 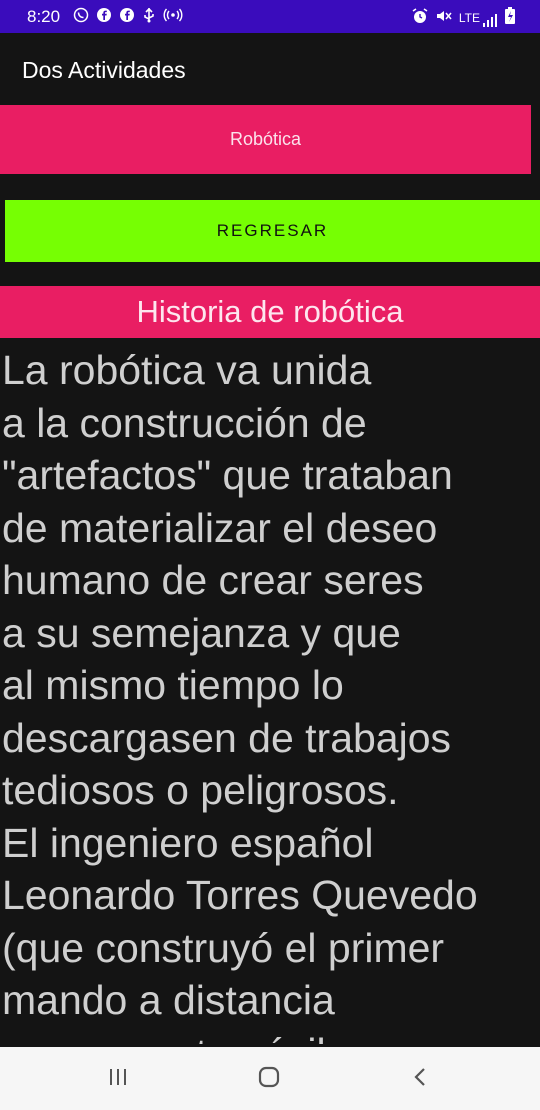 What do you see at coordinates (444, 18) in the screenshot?
I see `mute-icon` at bounding box center [444, 18].